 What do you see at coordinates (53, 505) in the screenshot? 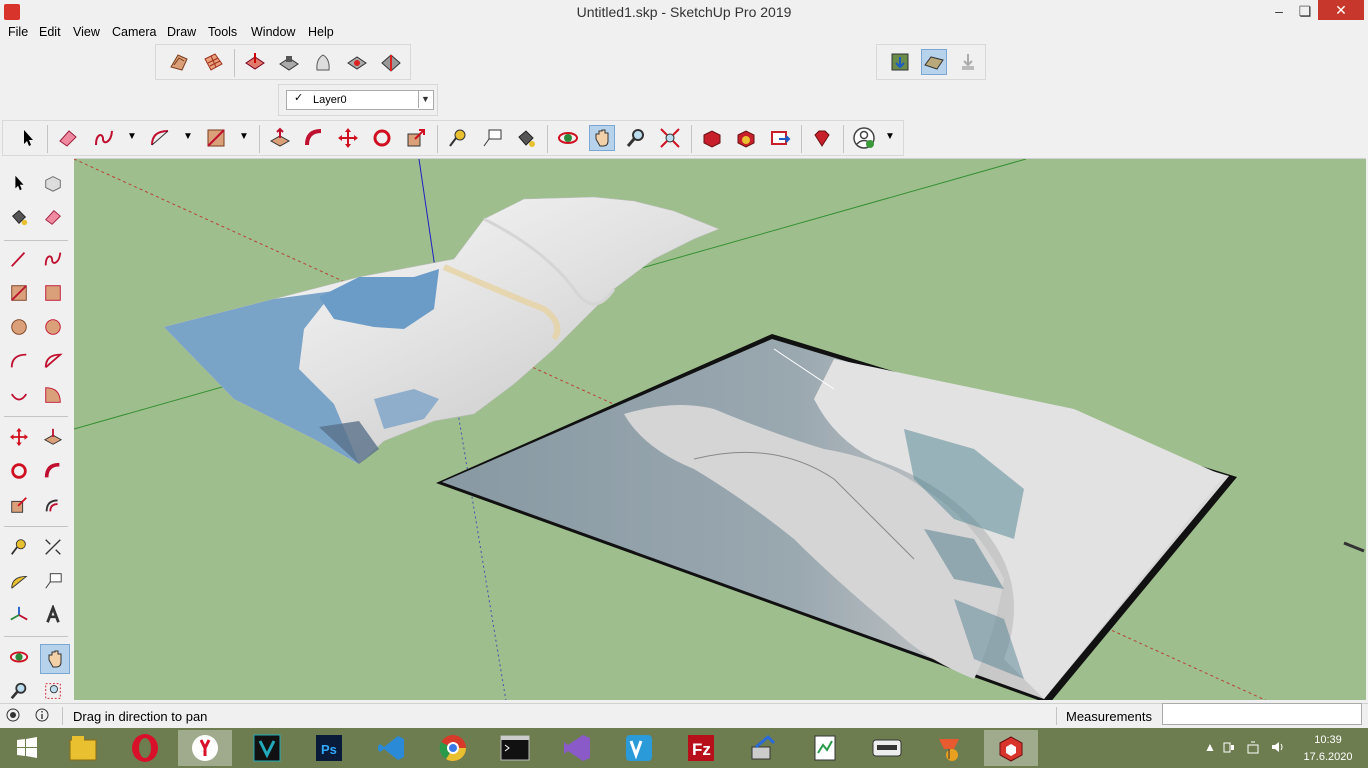
I see `offset-icon` at bounding box center [53, 505].